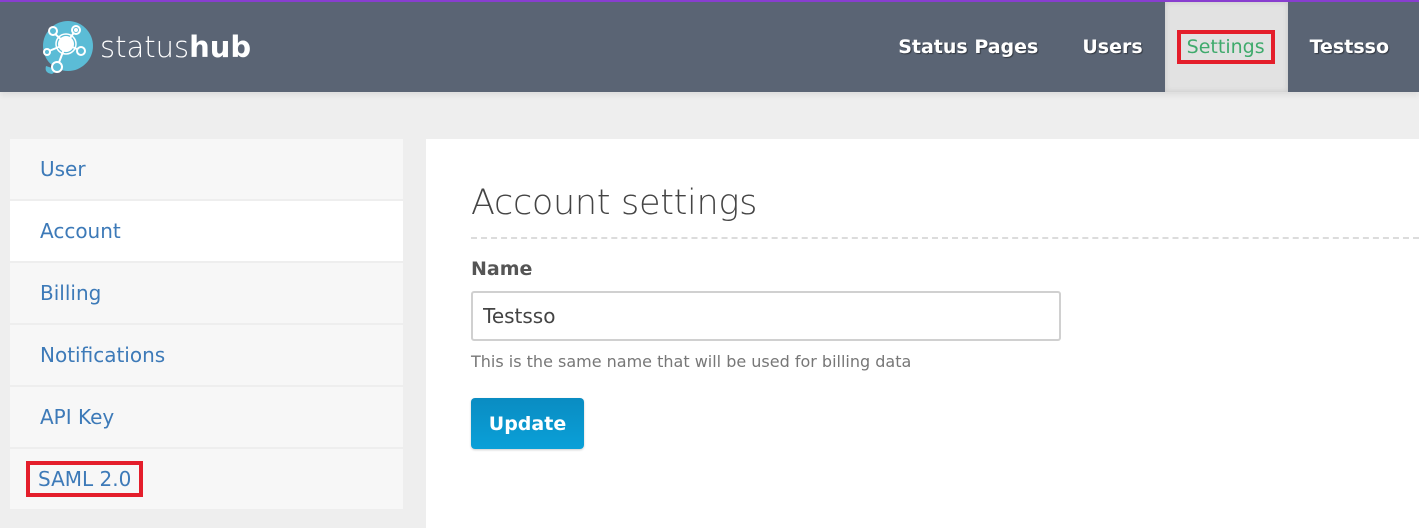  What do you see at coordinates (206, 169) in the screenshot?
I see `sidebar-item-user: User` at bounding box center [206, 169].